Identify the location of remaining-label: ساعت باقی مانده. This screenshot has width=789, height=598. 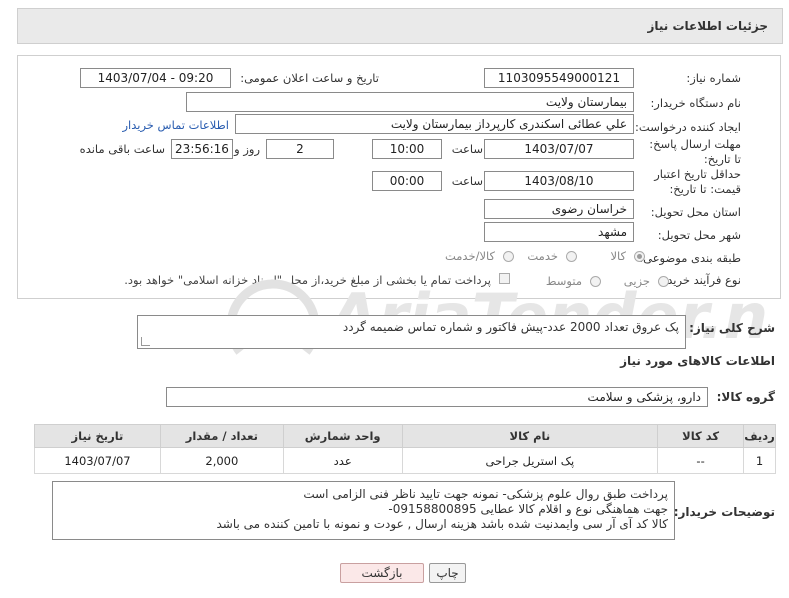
(122, 149).